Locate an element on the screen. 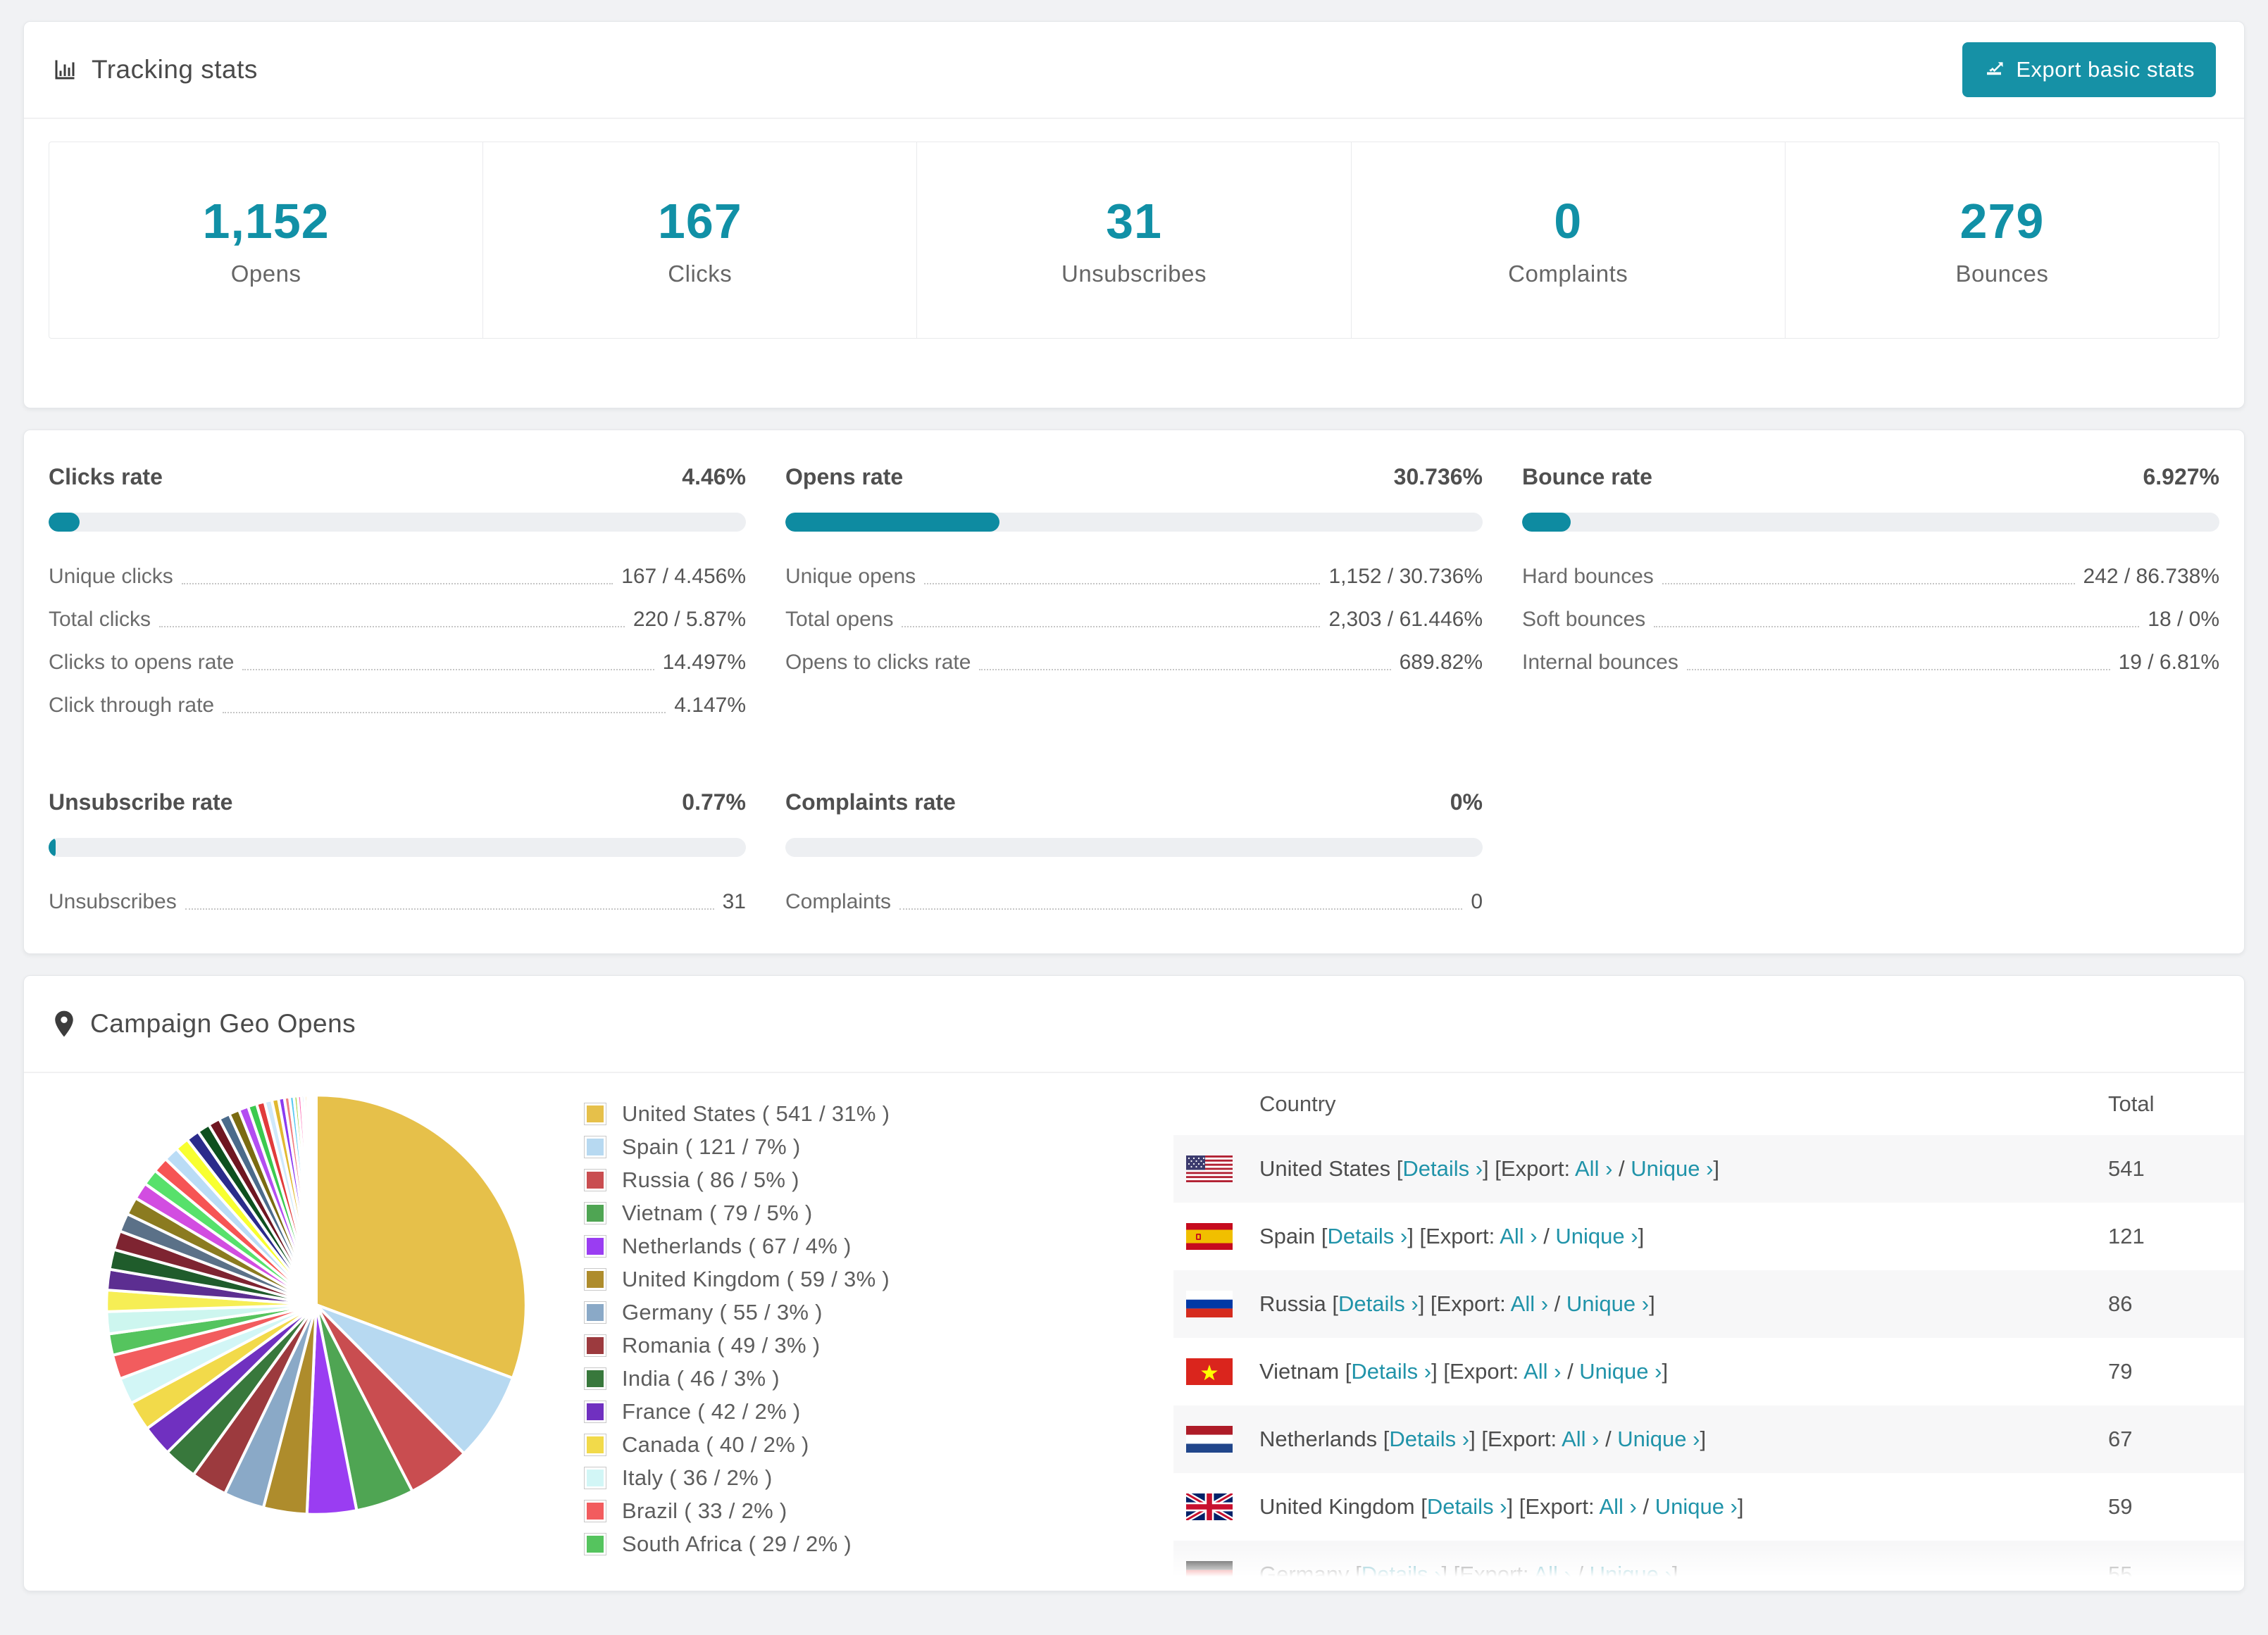  rate-row-value: 18 / 0% is located at coordinates (2184, 619).